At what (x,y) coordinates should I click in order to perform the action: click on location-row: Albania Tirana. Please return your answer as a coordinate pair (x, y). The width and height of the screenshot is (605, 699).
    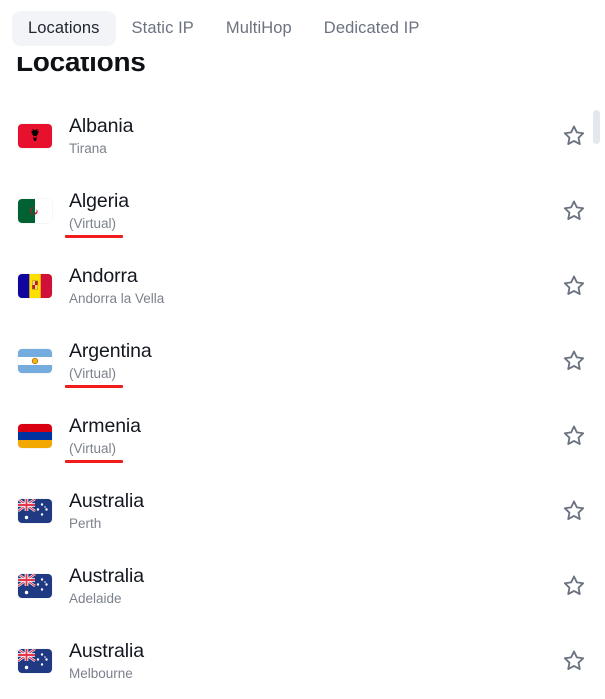
    Looking at the image, I should click on (302, 136).